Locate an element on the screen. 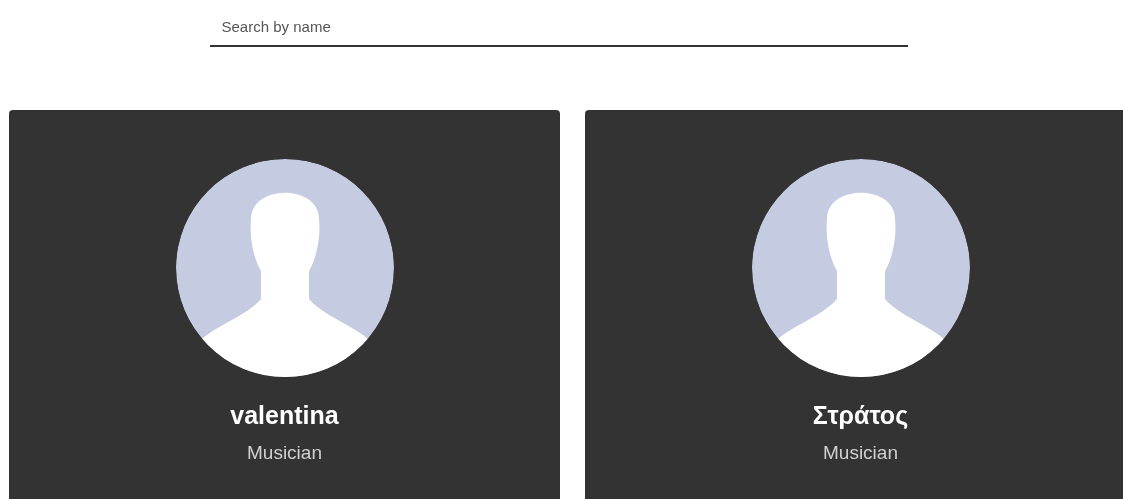  search-field: Search by name is located at coordinates (558, 28).